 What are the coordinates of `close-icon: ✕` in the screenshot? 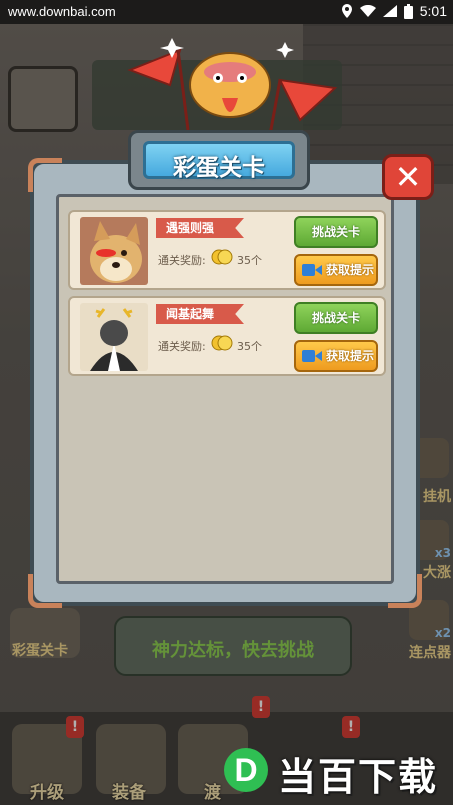 It's located at (408, 177).